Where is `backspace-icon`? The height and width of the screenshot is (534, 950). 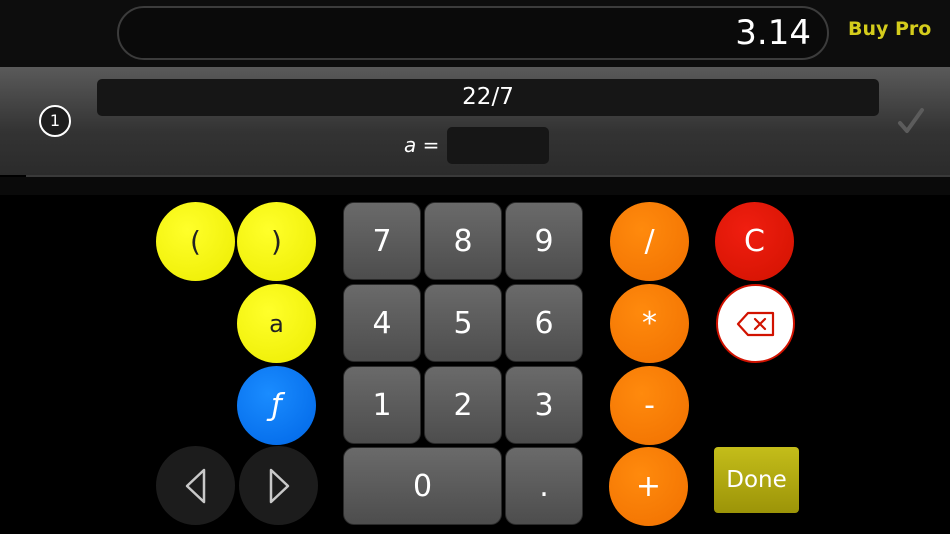
backspace-icon is located at coordinates (755, 323).